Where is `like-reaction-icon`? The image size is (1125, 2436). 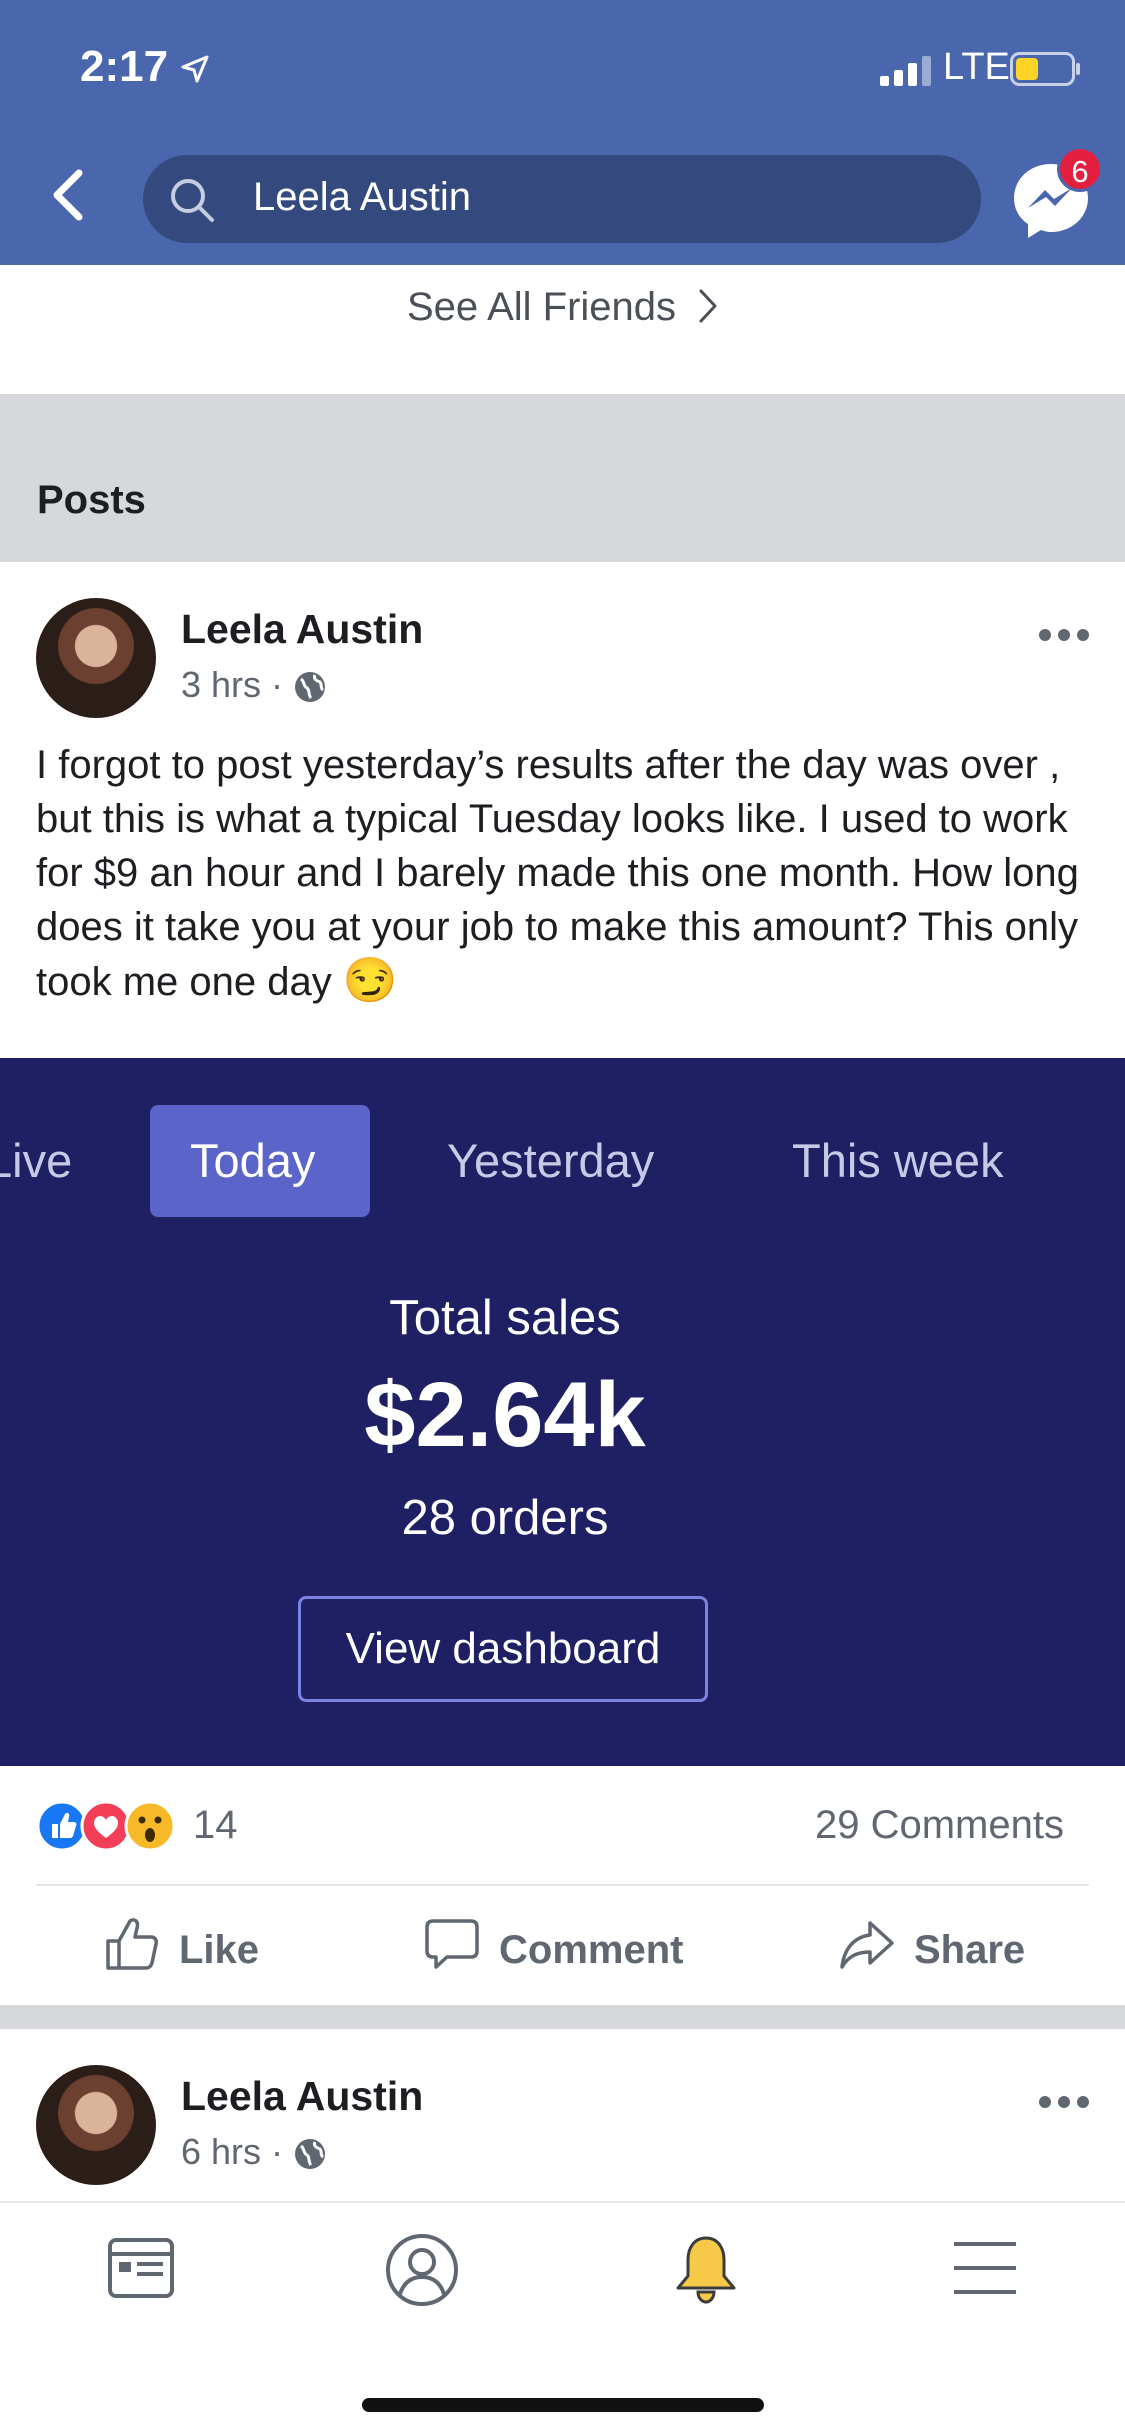
like-reaction-icon is located at coordinates (62, 1826).